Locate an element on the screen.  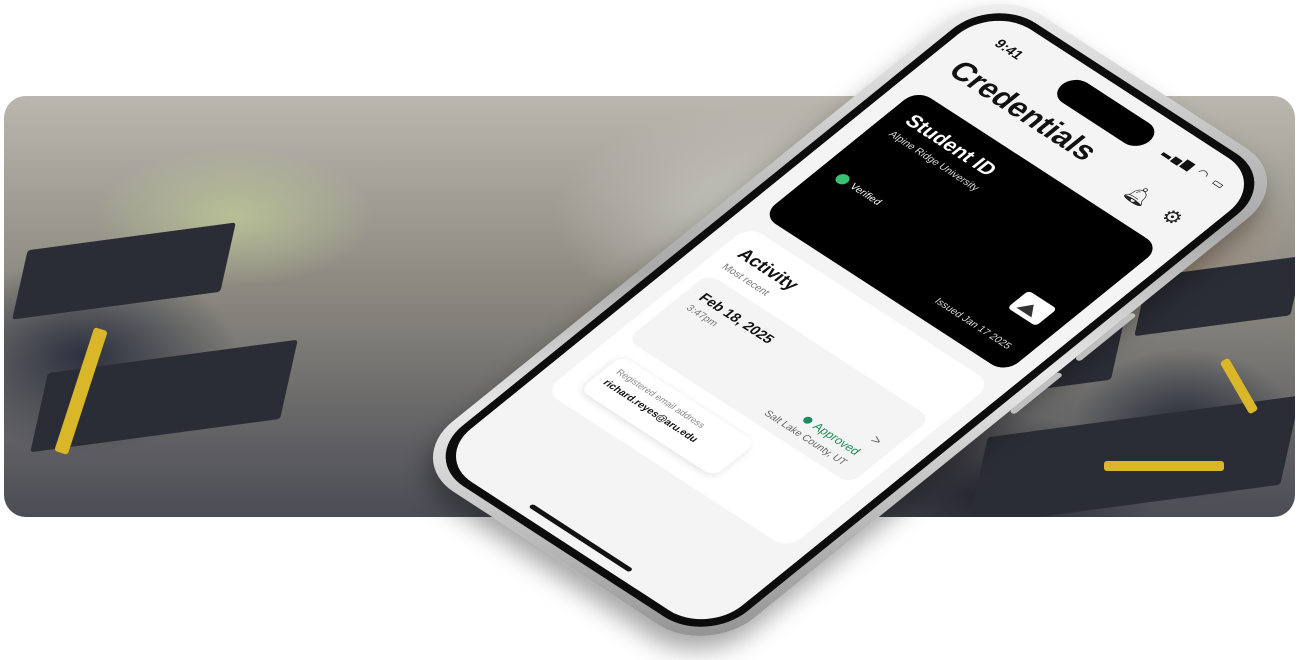
issued-date: Issued Jan 17 2025 is located at coordinates (972, 324).